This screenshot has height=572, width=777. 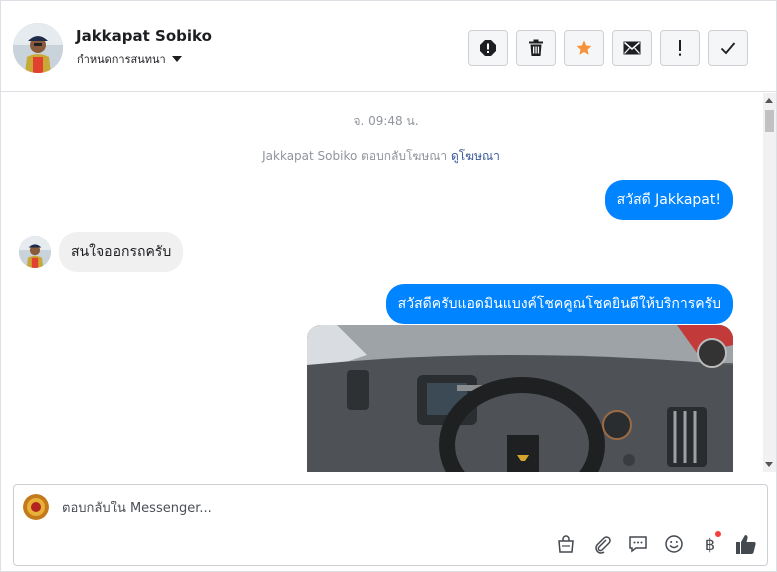 I want to click on conversation-assign-label: กำหนดการสนทนา, so click(x=121, y=59).